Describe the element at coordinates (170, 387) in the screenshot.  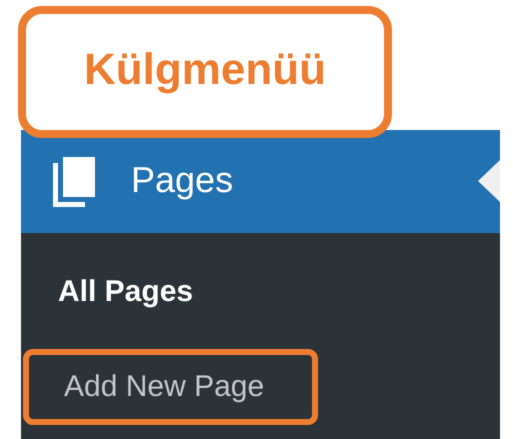
I see `submenu-link: Add New Page` at that location.